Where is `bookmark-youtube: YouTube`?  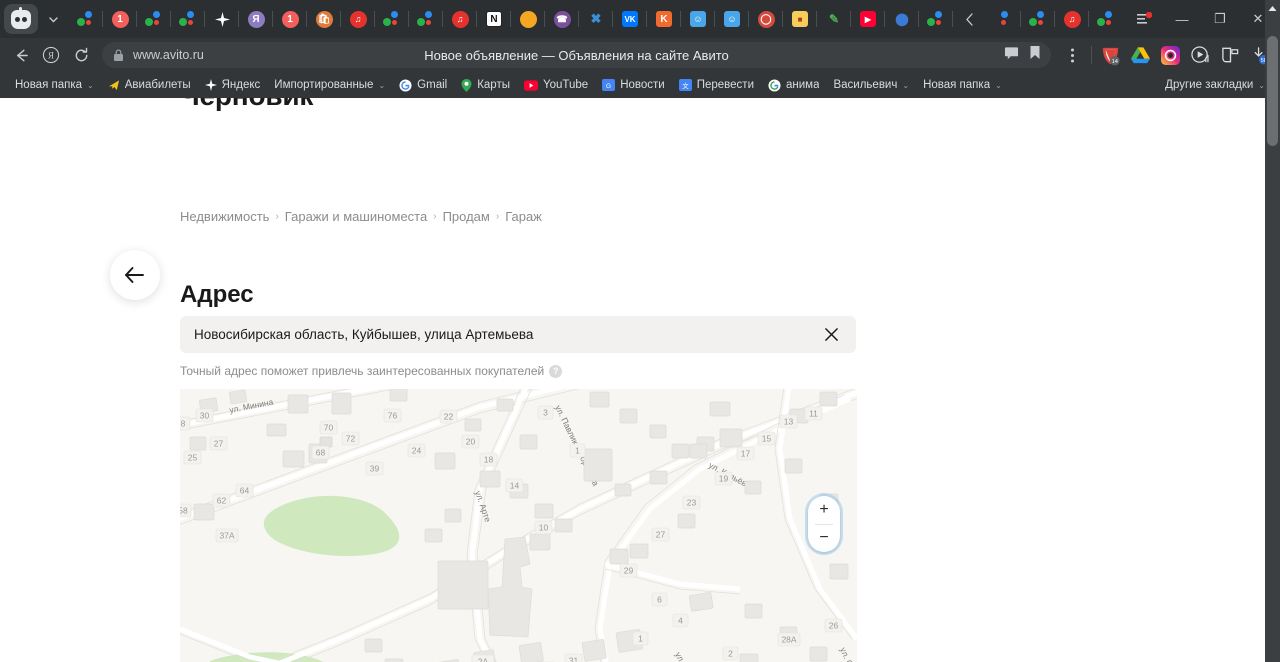
bookmark-youtube: YouTube is located at coordinates (556, 85).